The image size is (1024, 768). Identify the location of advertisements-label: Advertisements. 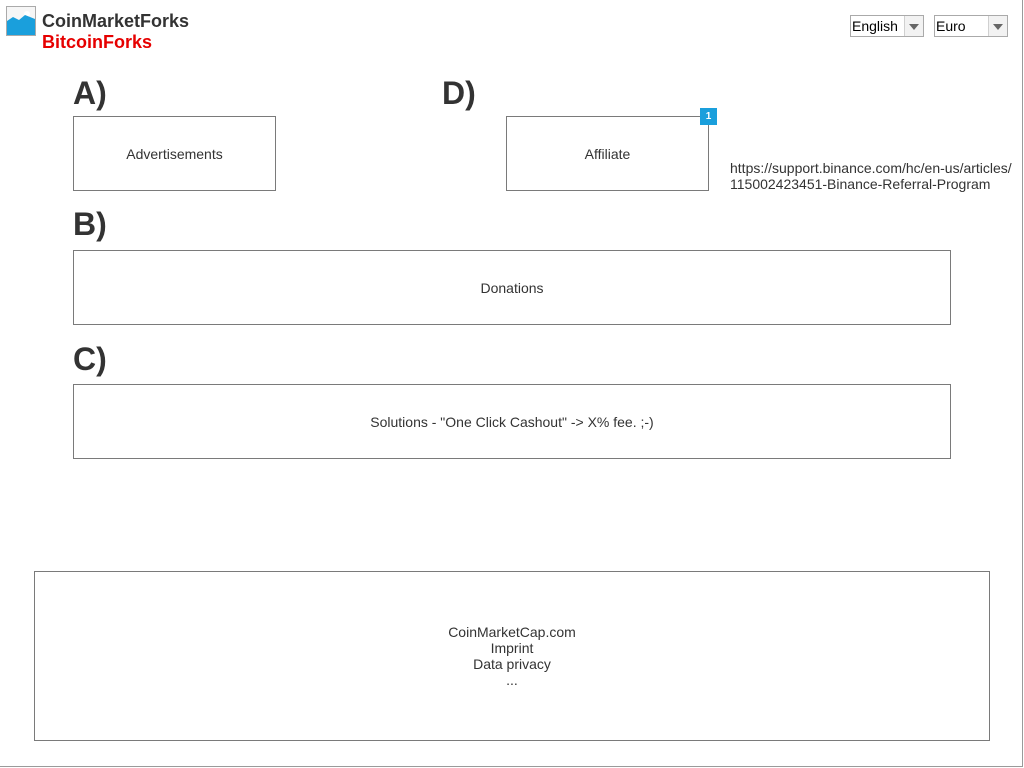
(174, 153).